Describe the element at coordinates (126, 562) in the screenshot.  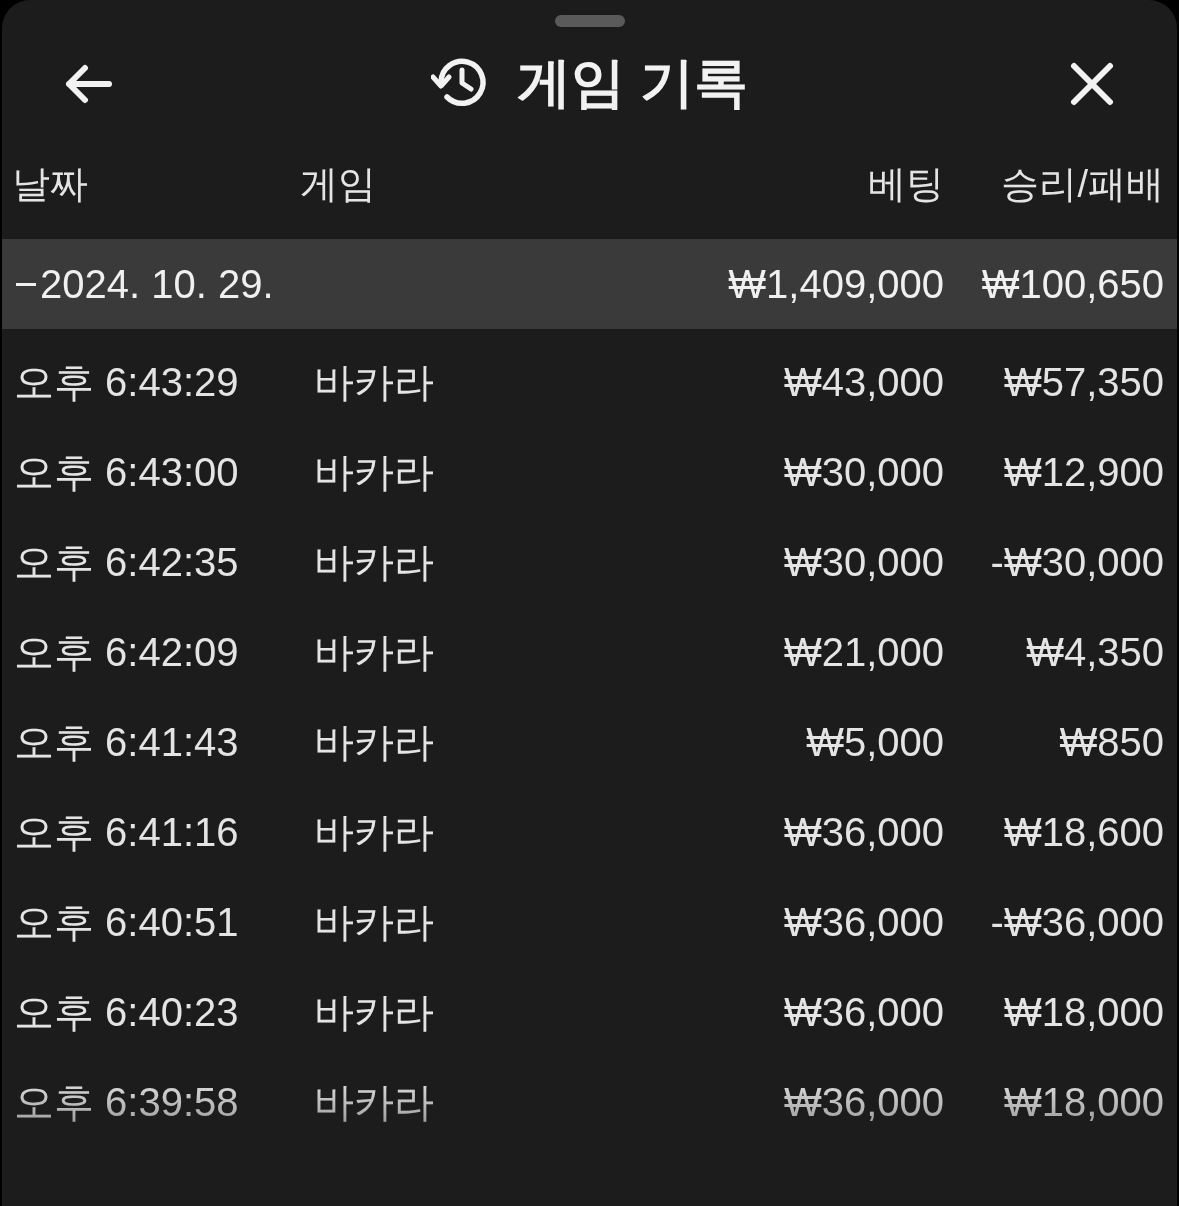
I see `table-cell-text: 오후 6:42:35` at that location.